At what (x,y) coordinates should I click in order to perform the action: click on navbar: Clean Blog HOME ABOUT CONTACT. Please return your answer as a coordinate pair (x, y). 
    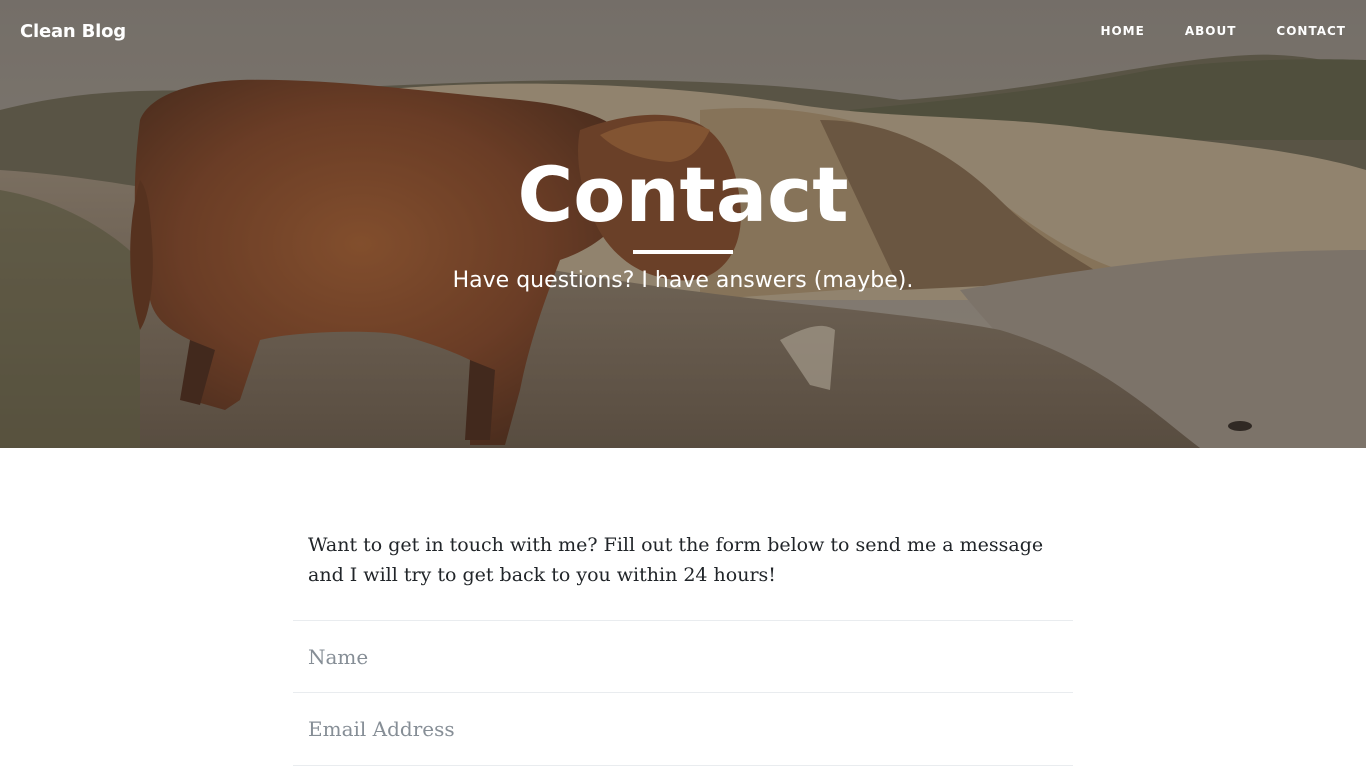
    Looking at the image, I should click on (683, 31).